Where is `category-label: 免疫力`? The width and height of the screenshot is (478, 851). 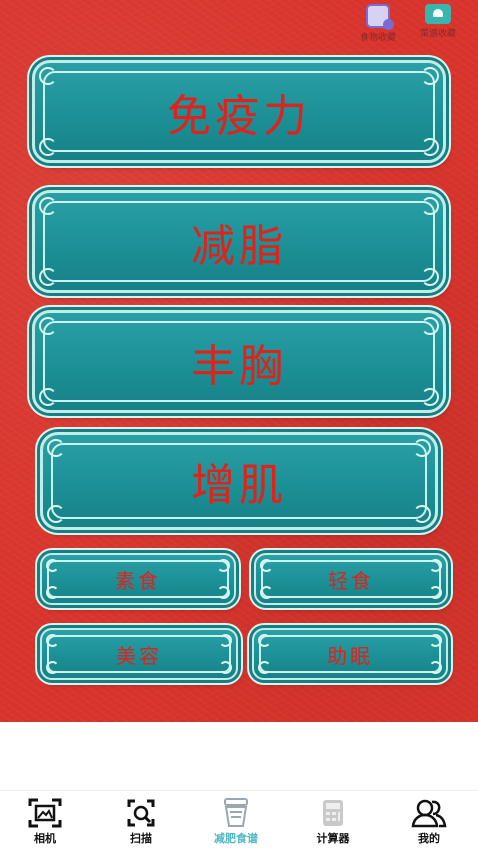
category-label: 免疫力 is located at coordinates (239, 116).